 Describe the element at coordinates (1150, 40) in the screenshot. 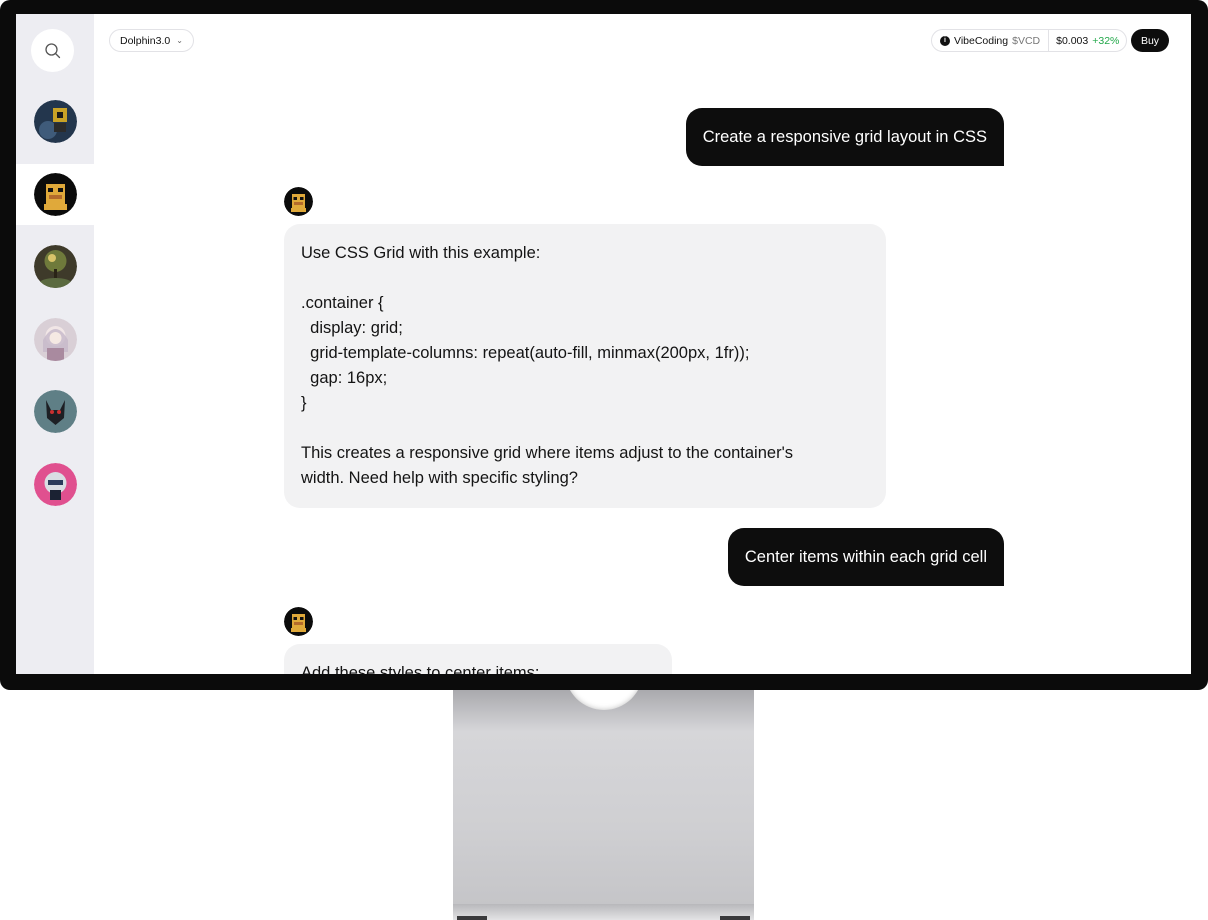

I see `buy-button: Buy` at that location.